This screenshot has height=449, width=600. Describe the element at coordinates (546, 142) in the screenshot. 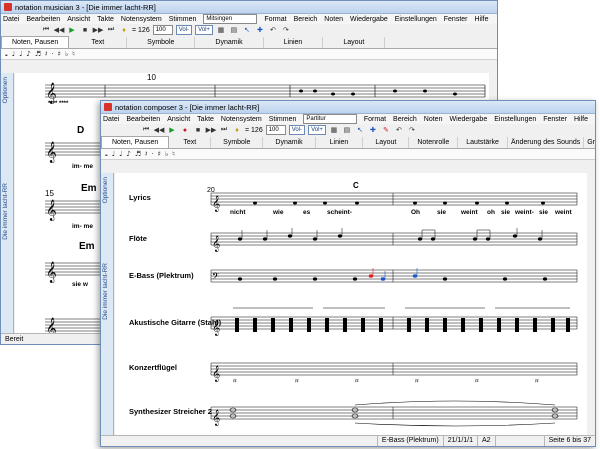

I see `tab-aenderung-des-sounds: Änderung des Sounds` at that location.